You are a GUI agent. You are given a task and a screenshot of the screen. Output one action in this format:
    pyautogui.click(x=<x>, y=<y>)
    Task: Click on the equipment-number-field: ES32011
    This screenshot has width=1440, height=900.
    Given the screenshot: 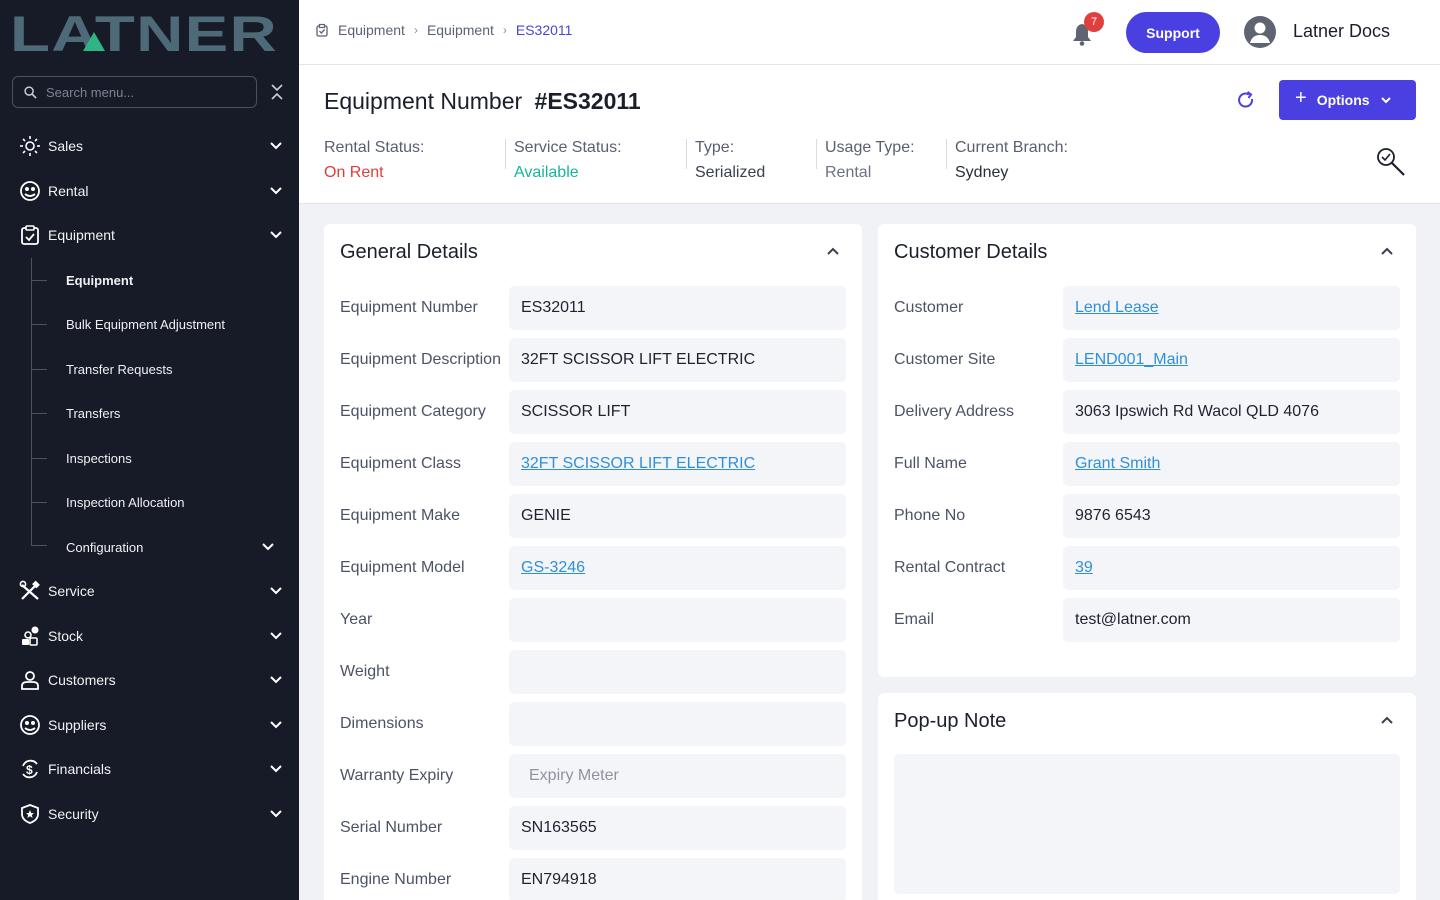 What is the action you would take?
    pyautogui.click(x=677, y=308)
    